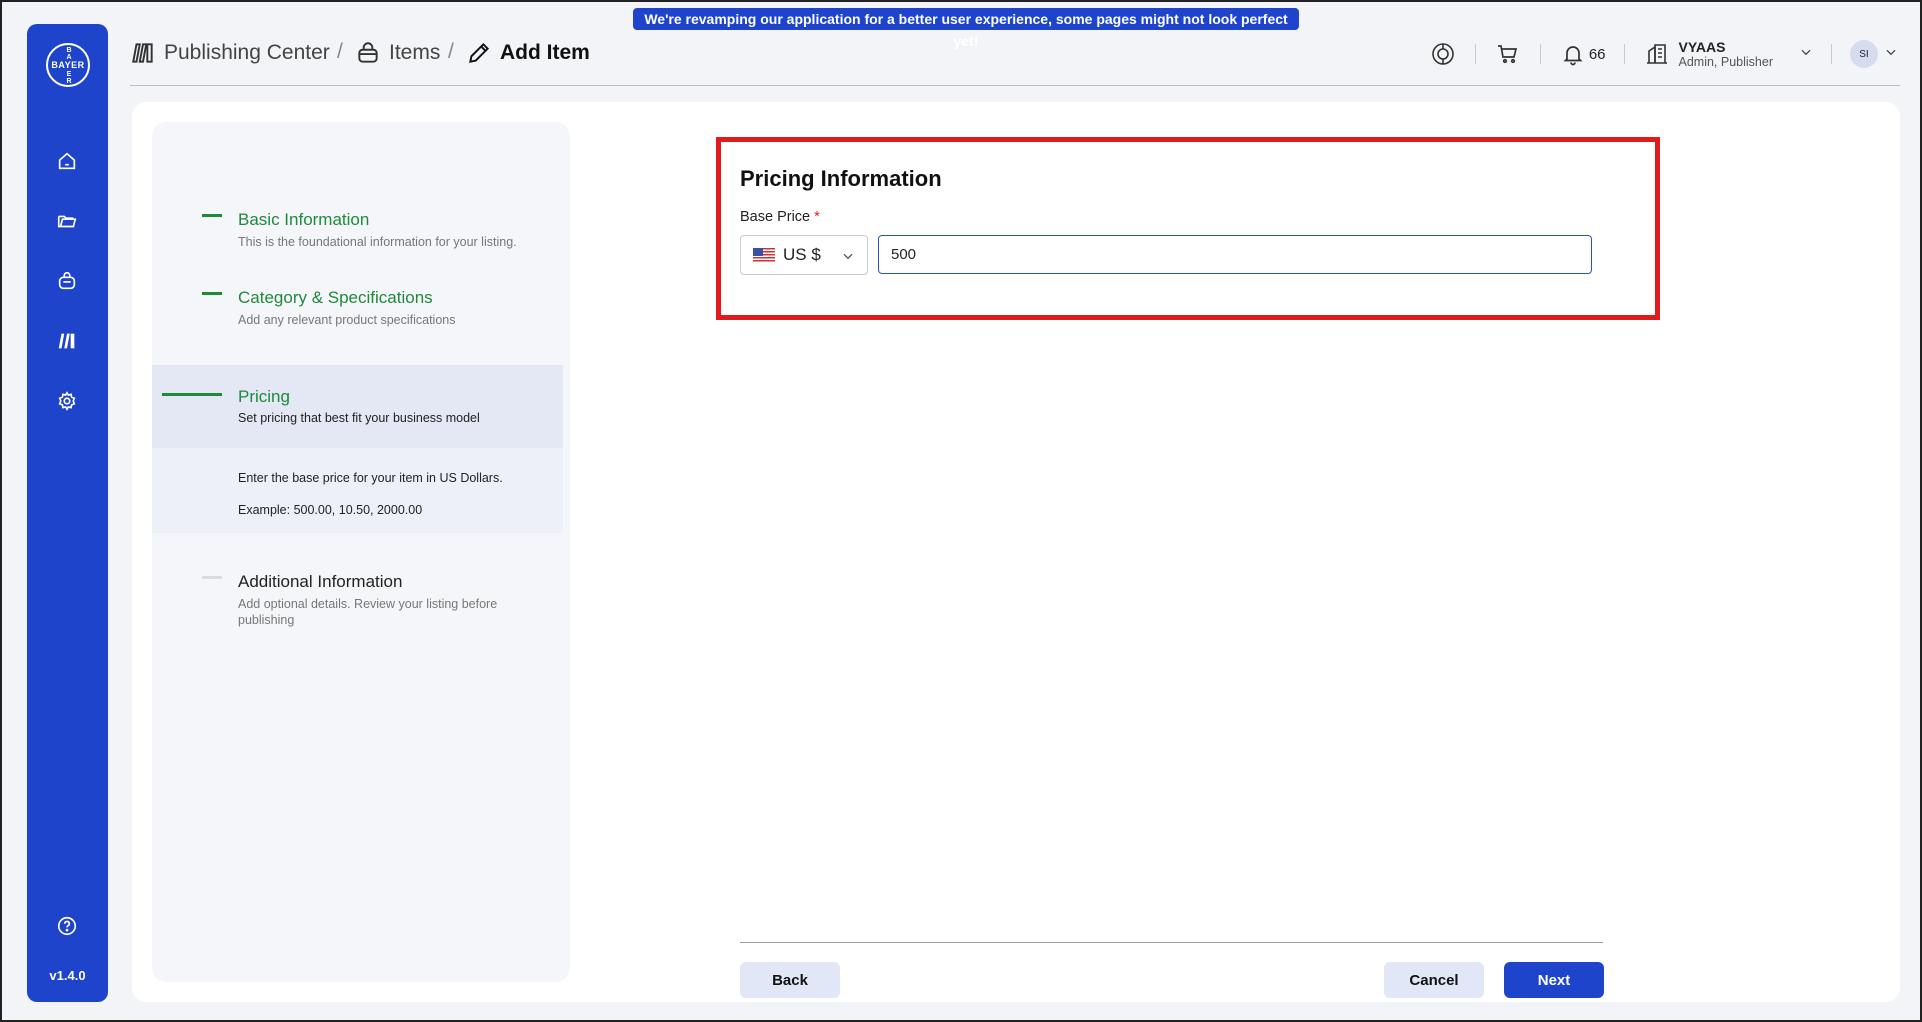 The height and width of the screenshot is (1022, 1922). I want to click on basket-icon, so click(368, 52).